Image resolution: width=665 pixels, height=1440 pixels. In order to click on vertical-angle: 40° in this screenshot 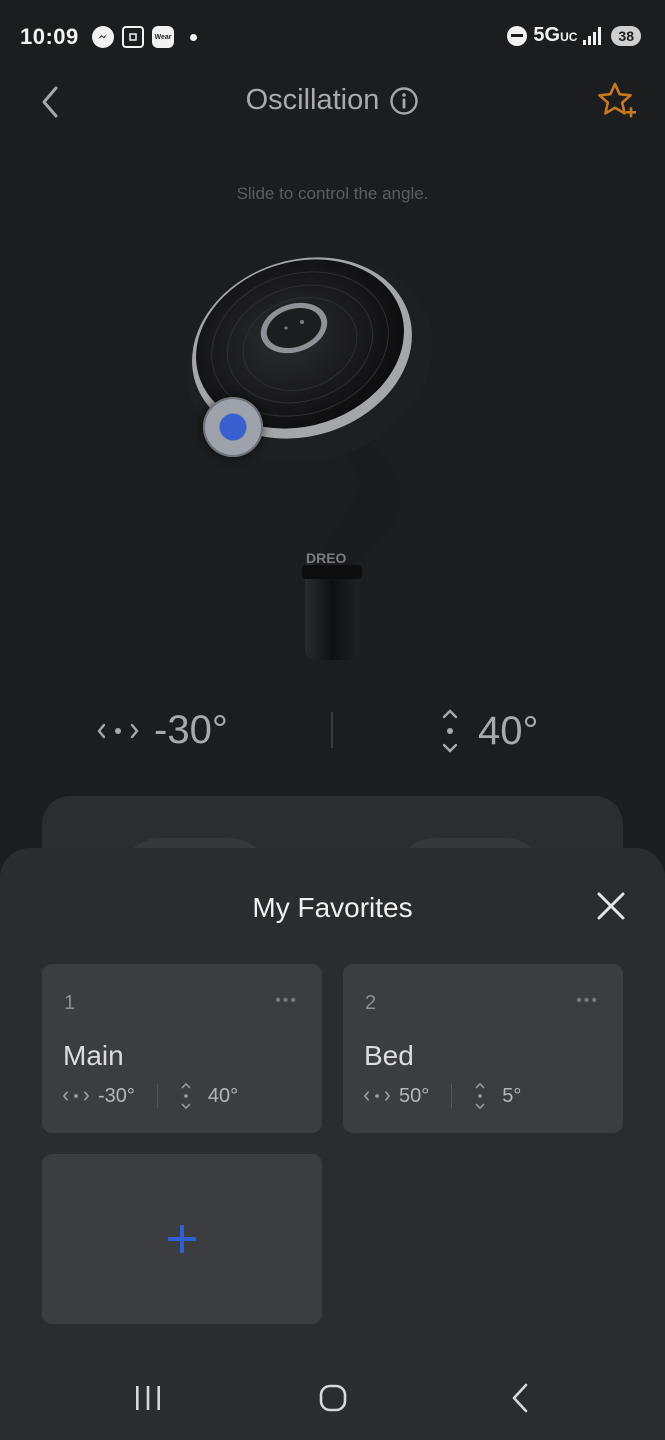, I will do `click(489, 731)`.